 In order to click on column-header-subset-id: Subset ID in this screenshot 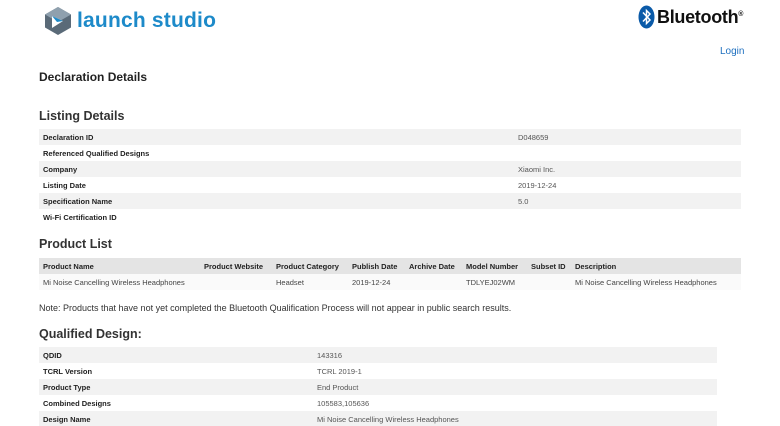, I will do `click(549, 266)`.